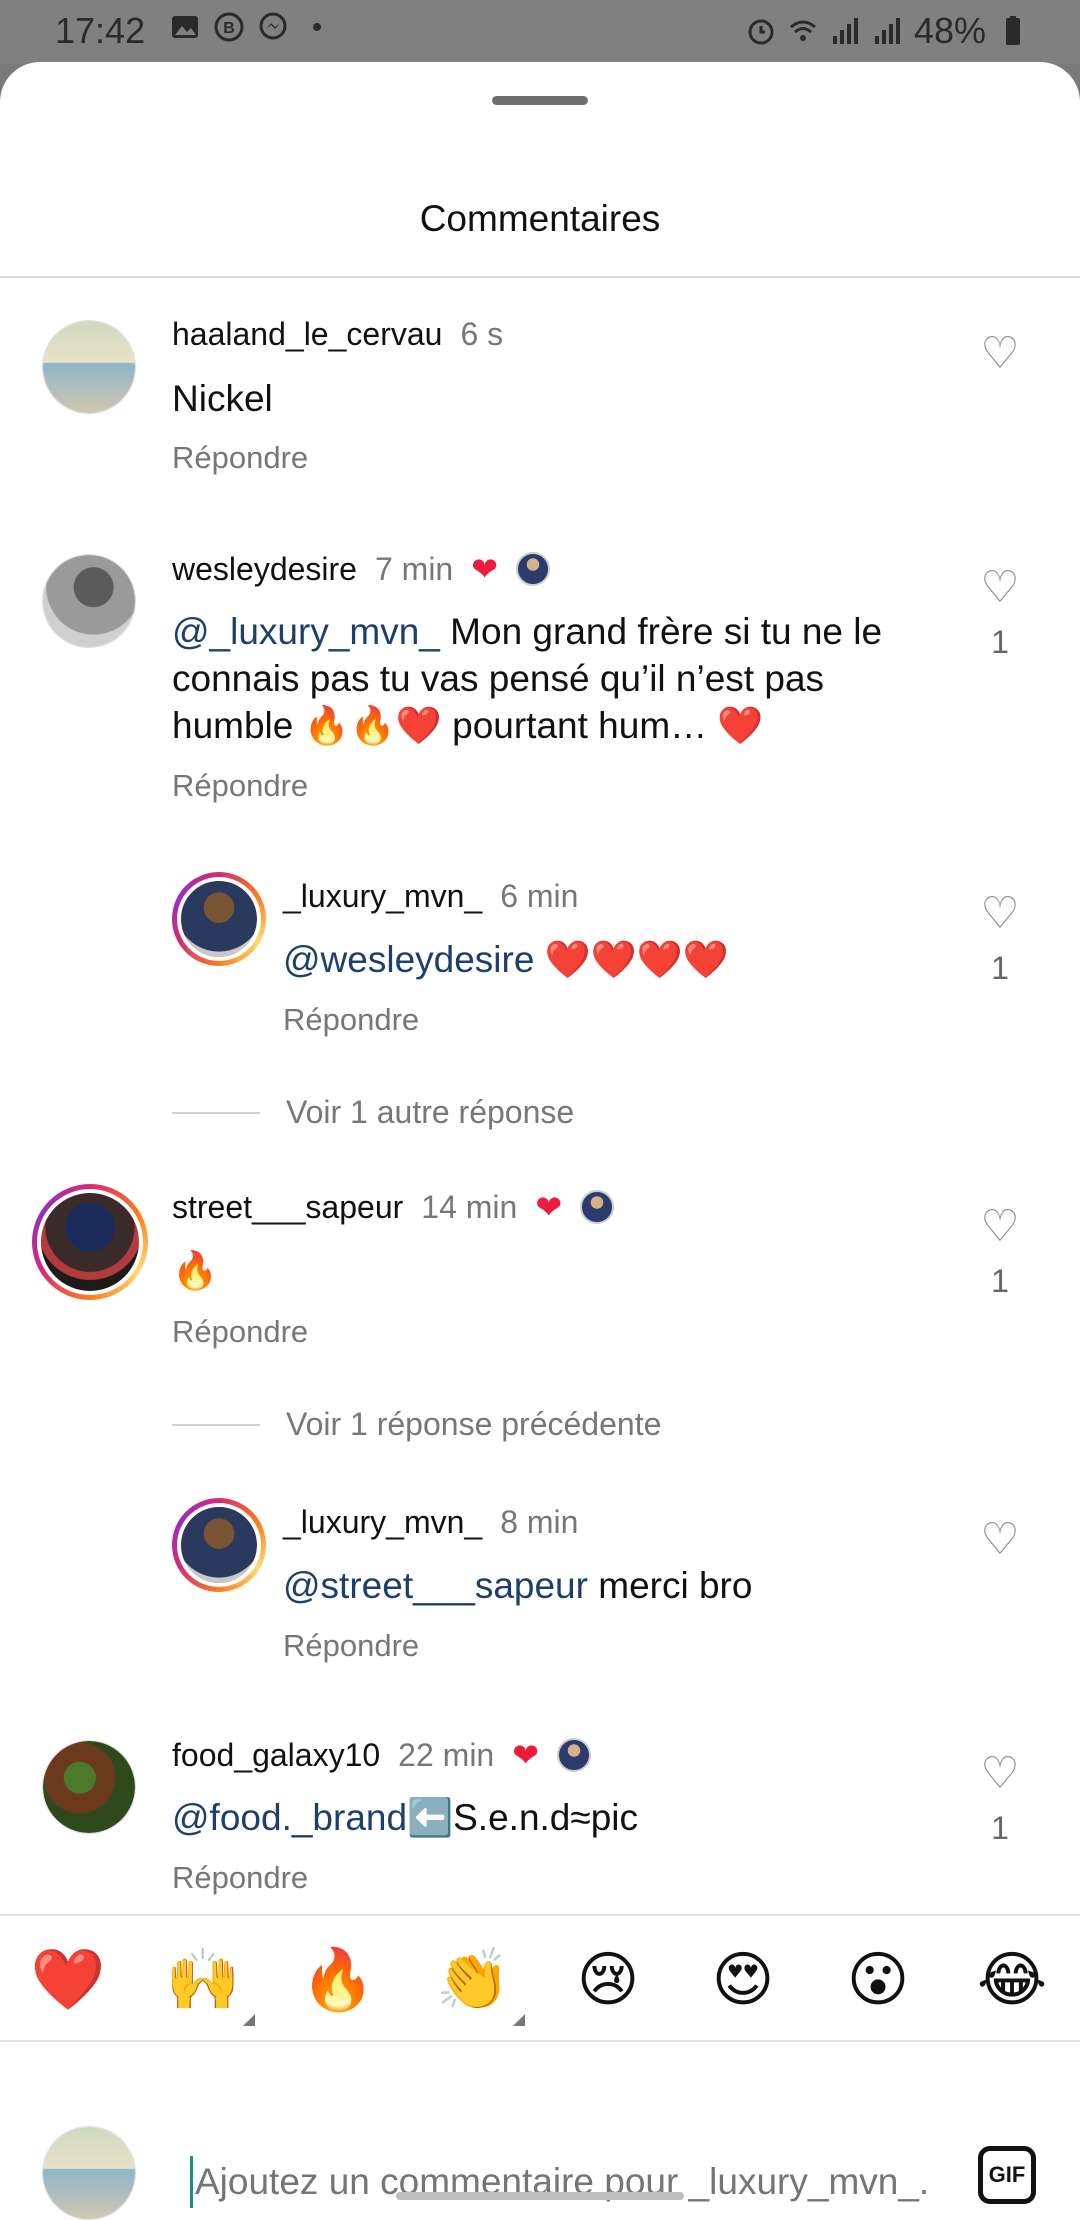  I want to click on status-bar: 17:42 B 48%, so click(540, 32).